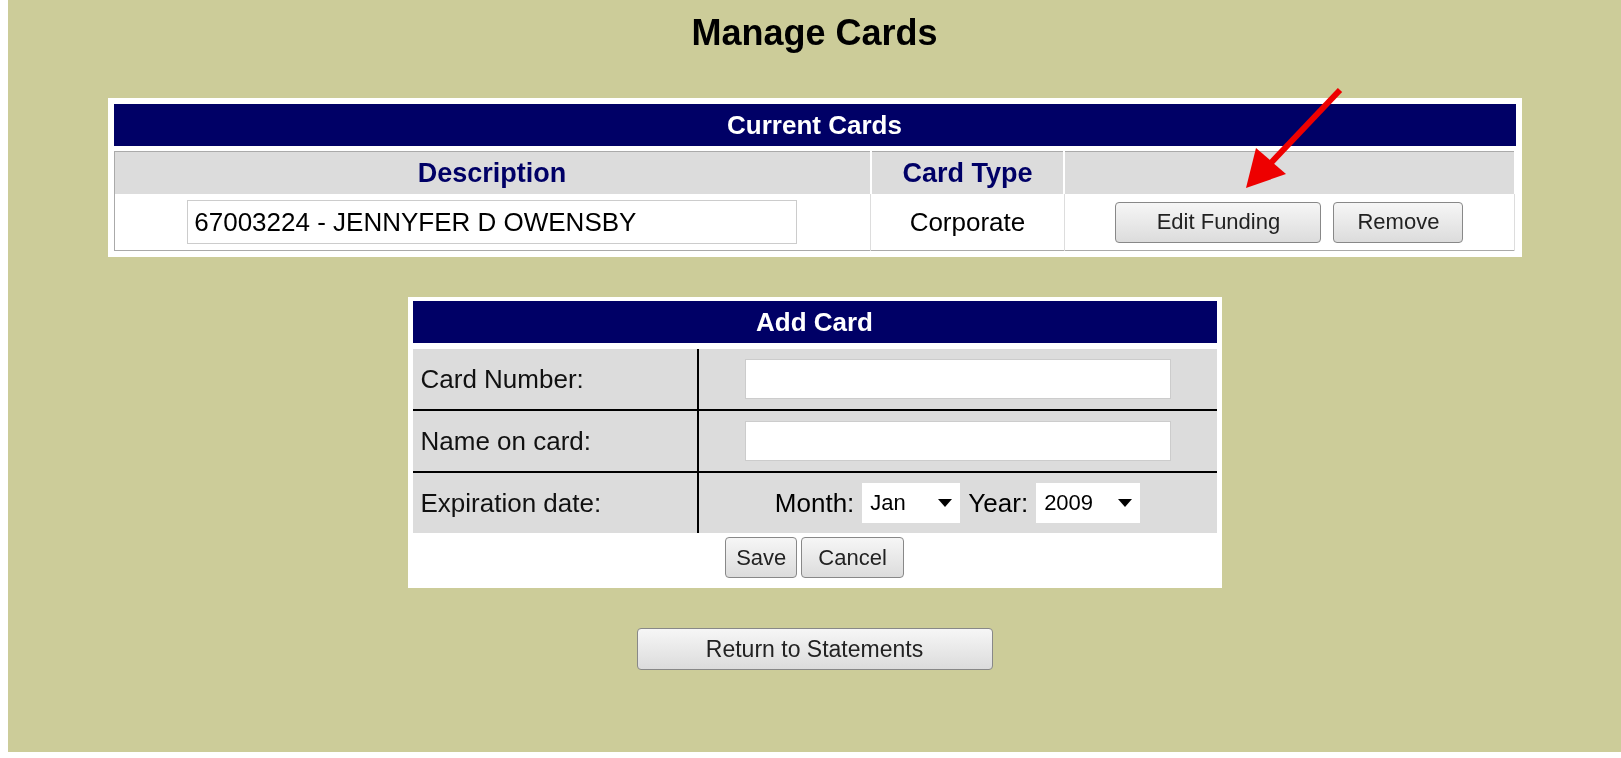  Describe the element at coordinates (814, 33) in the screenshot. I see `page-title: Manage Cards` at that location.